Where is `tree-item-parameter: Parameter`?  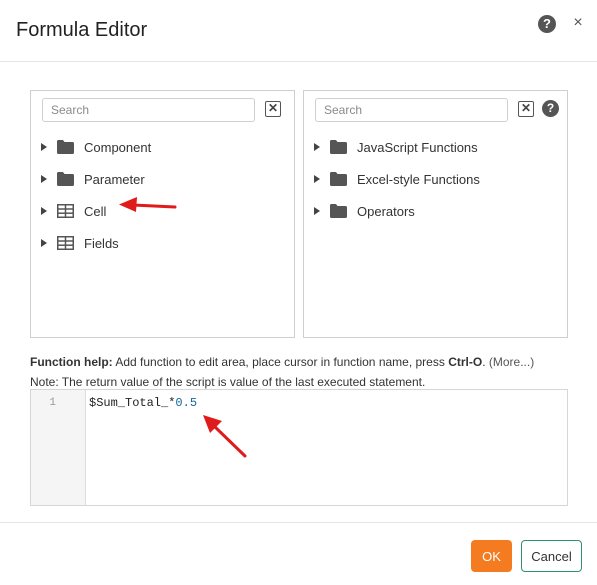
tree-item-parameter: Parameter is located at coordinates (96, 179).